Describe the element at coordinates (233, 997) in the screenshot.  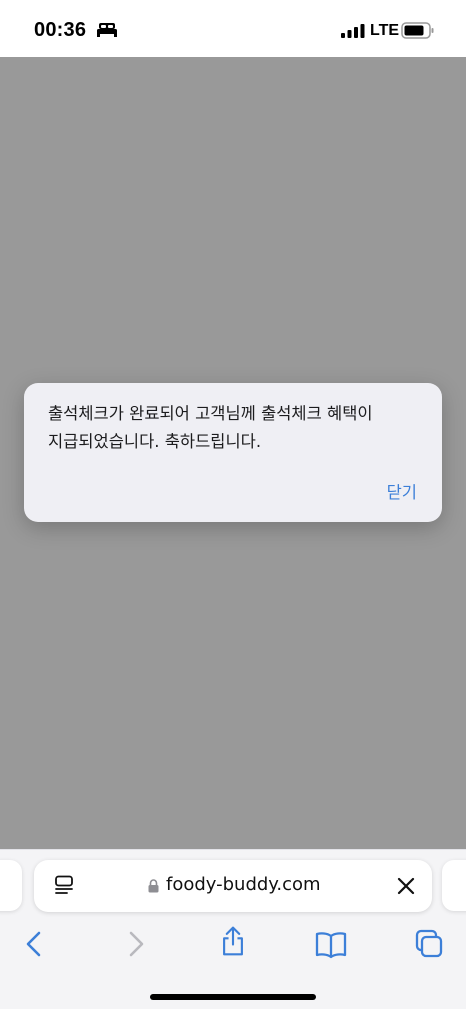
I see `home-indicator` at that location.